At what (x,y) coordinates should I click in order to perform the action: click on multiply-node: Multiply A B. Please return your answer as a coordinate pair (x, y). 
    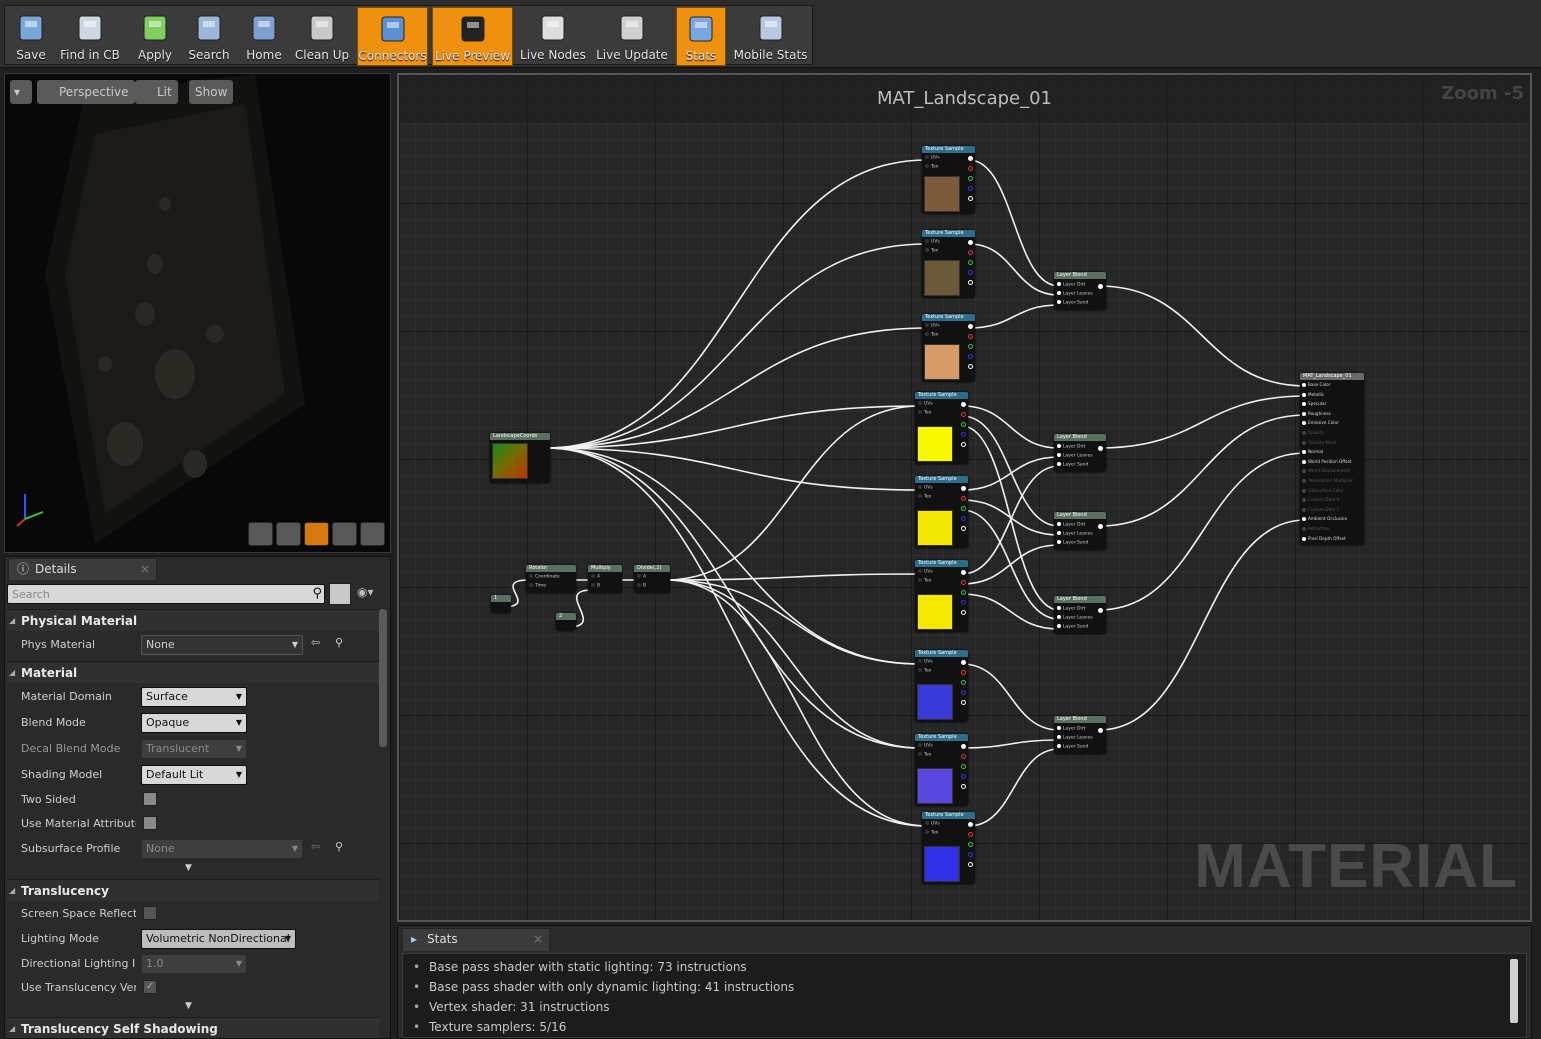
    Looking at the image, I should click on (605, 579).